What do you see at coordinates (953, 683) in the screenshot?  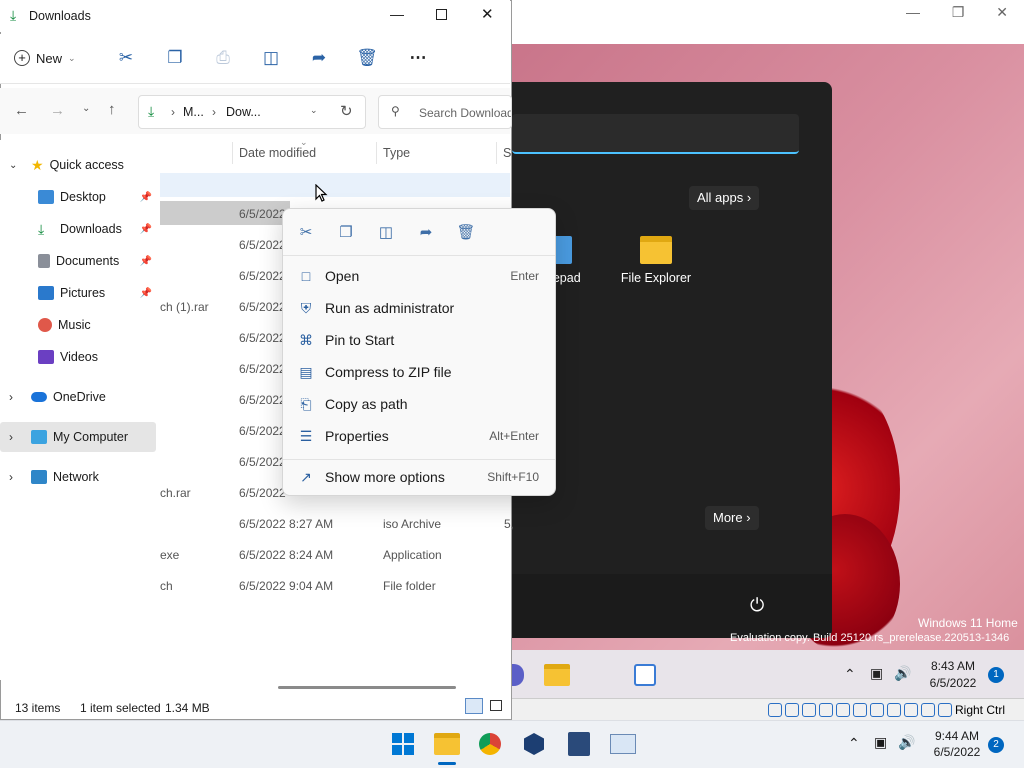 I see `vm-clock-date: 6/5/2022` at bounding box center [953, 683].